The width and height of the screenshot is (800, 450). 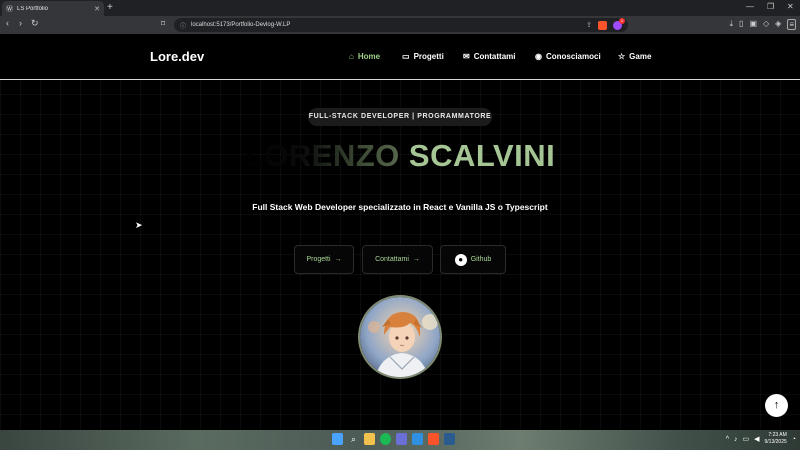 I want to click on progetti-button: Progetti →, so click(x=324, y=259).